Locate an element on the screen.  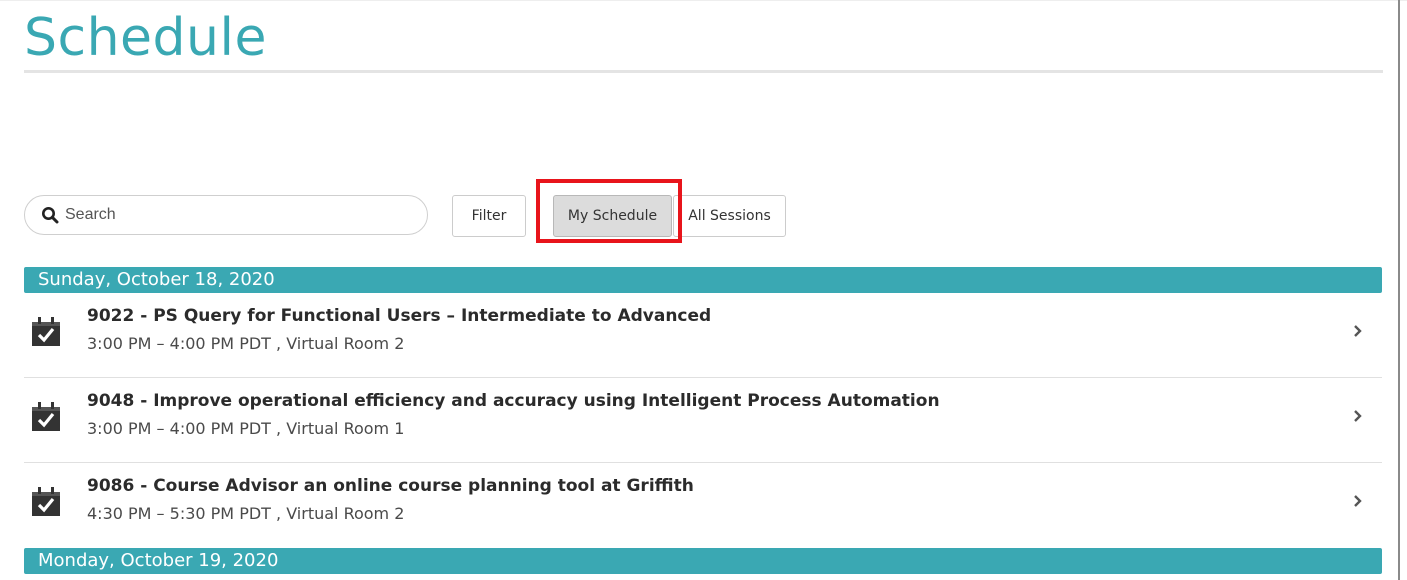
page-title: Schedule is located at coordinates (145, 38).